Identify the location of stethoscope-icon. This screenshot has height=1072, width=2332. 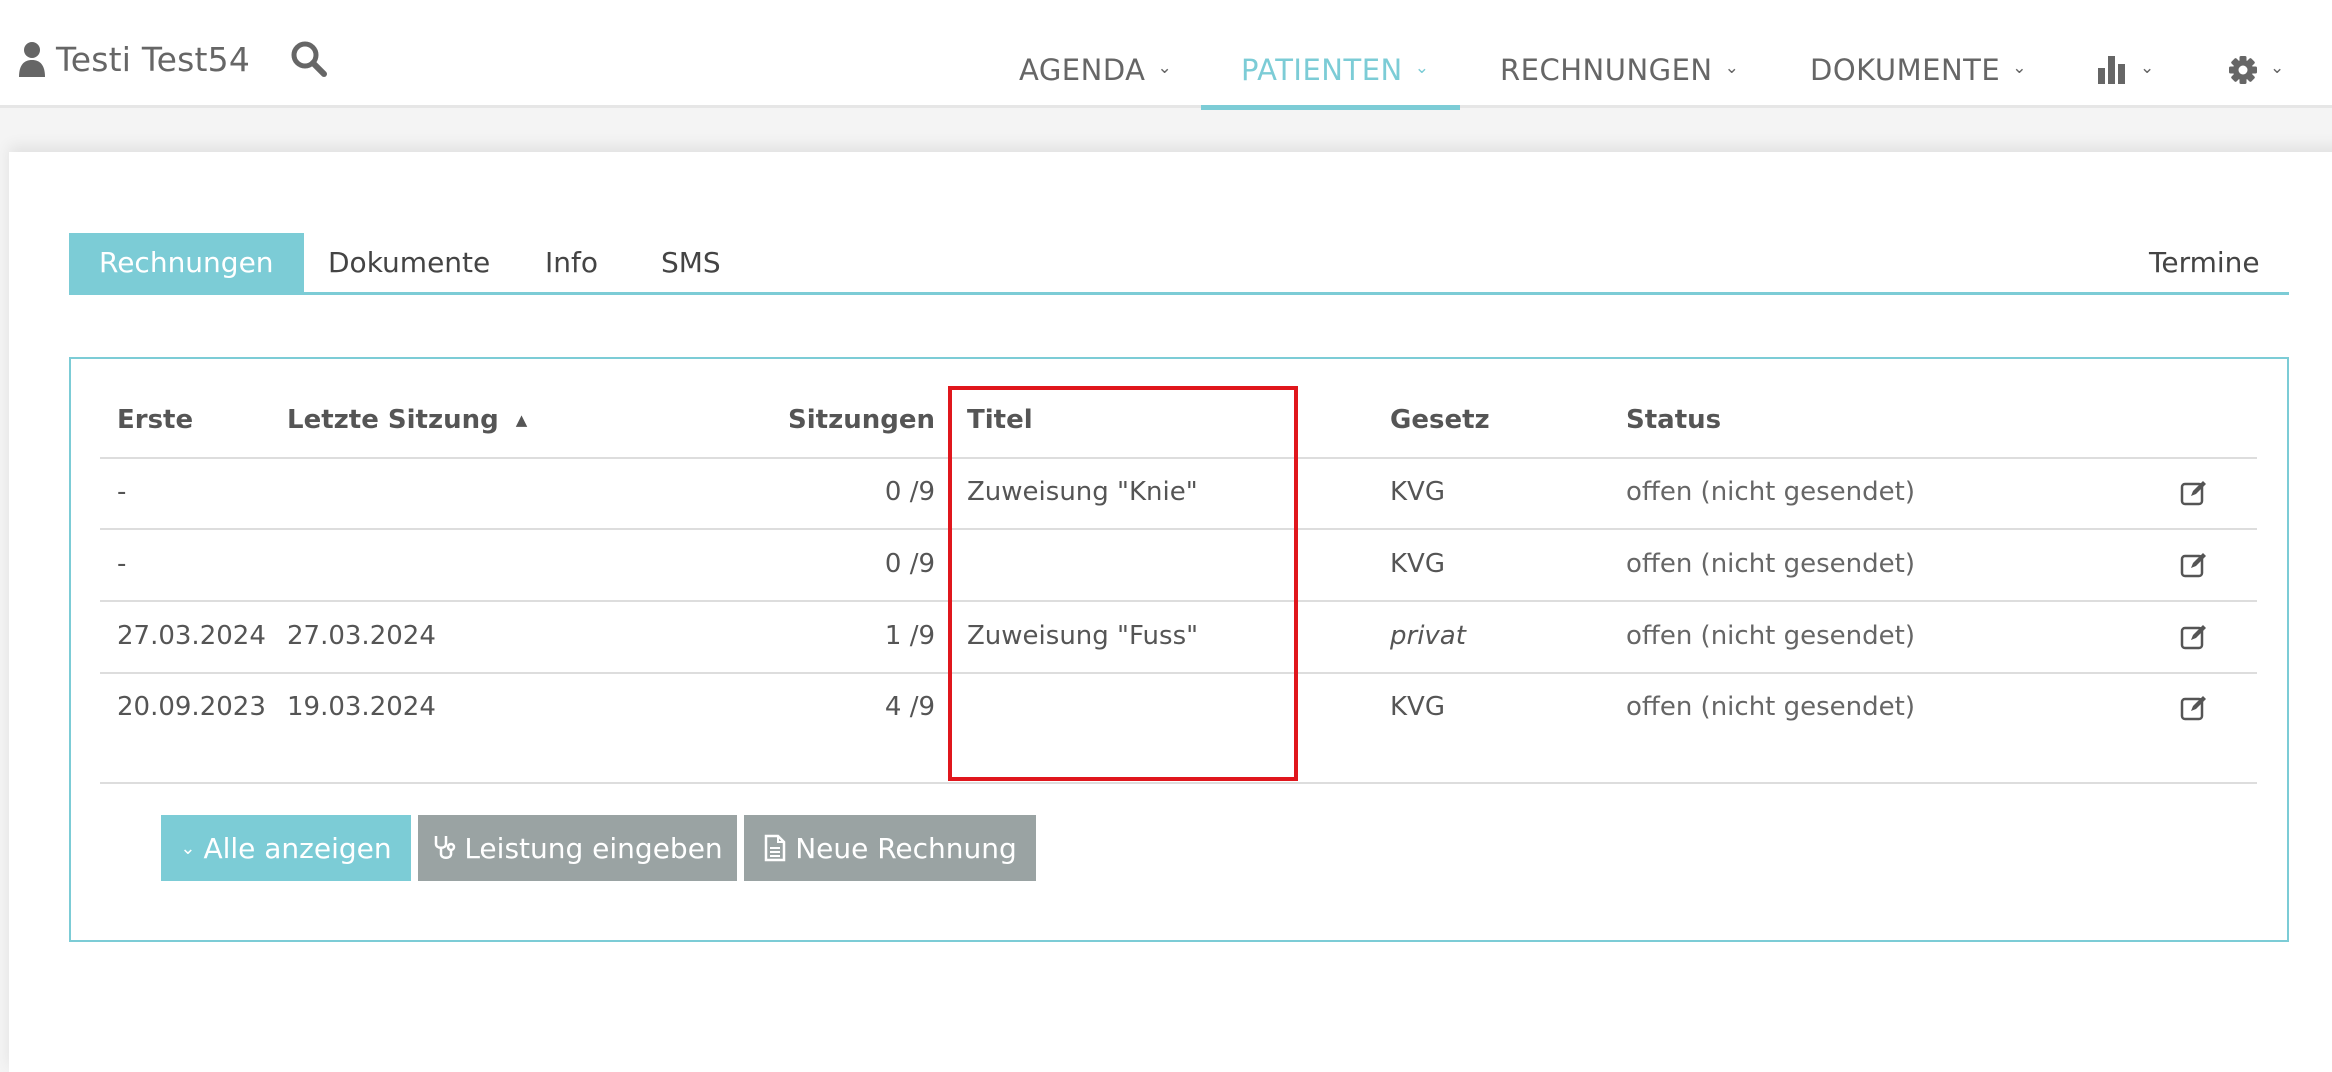
(444, 848).